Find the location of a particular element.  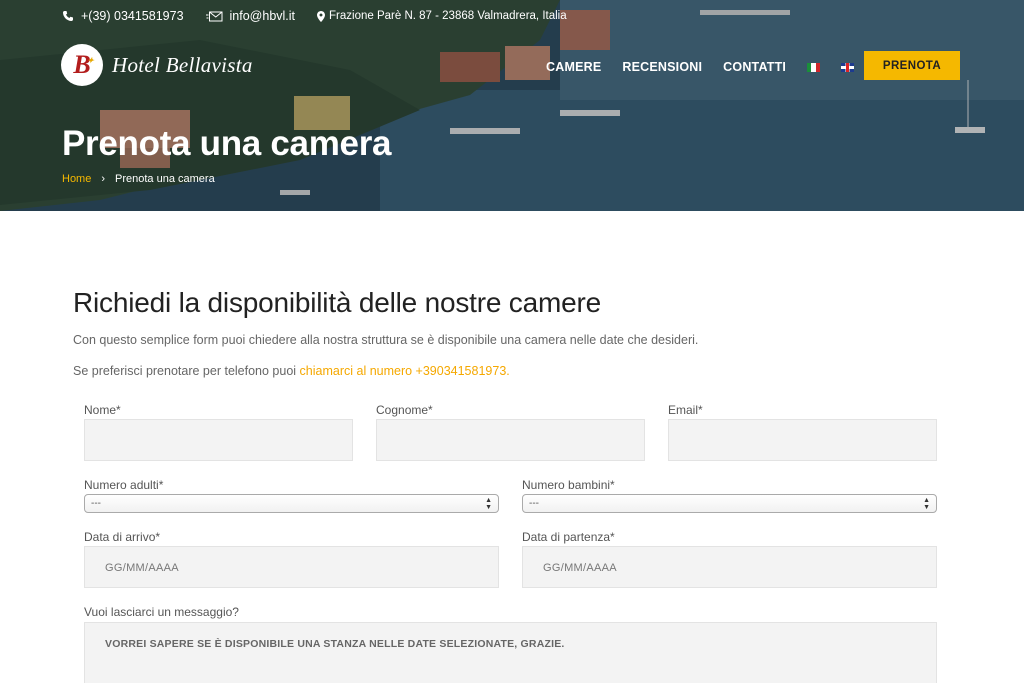

adulti-label: Numero adulti* is located at coordinates (124, 485).